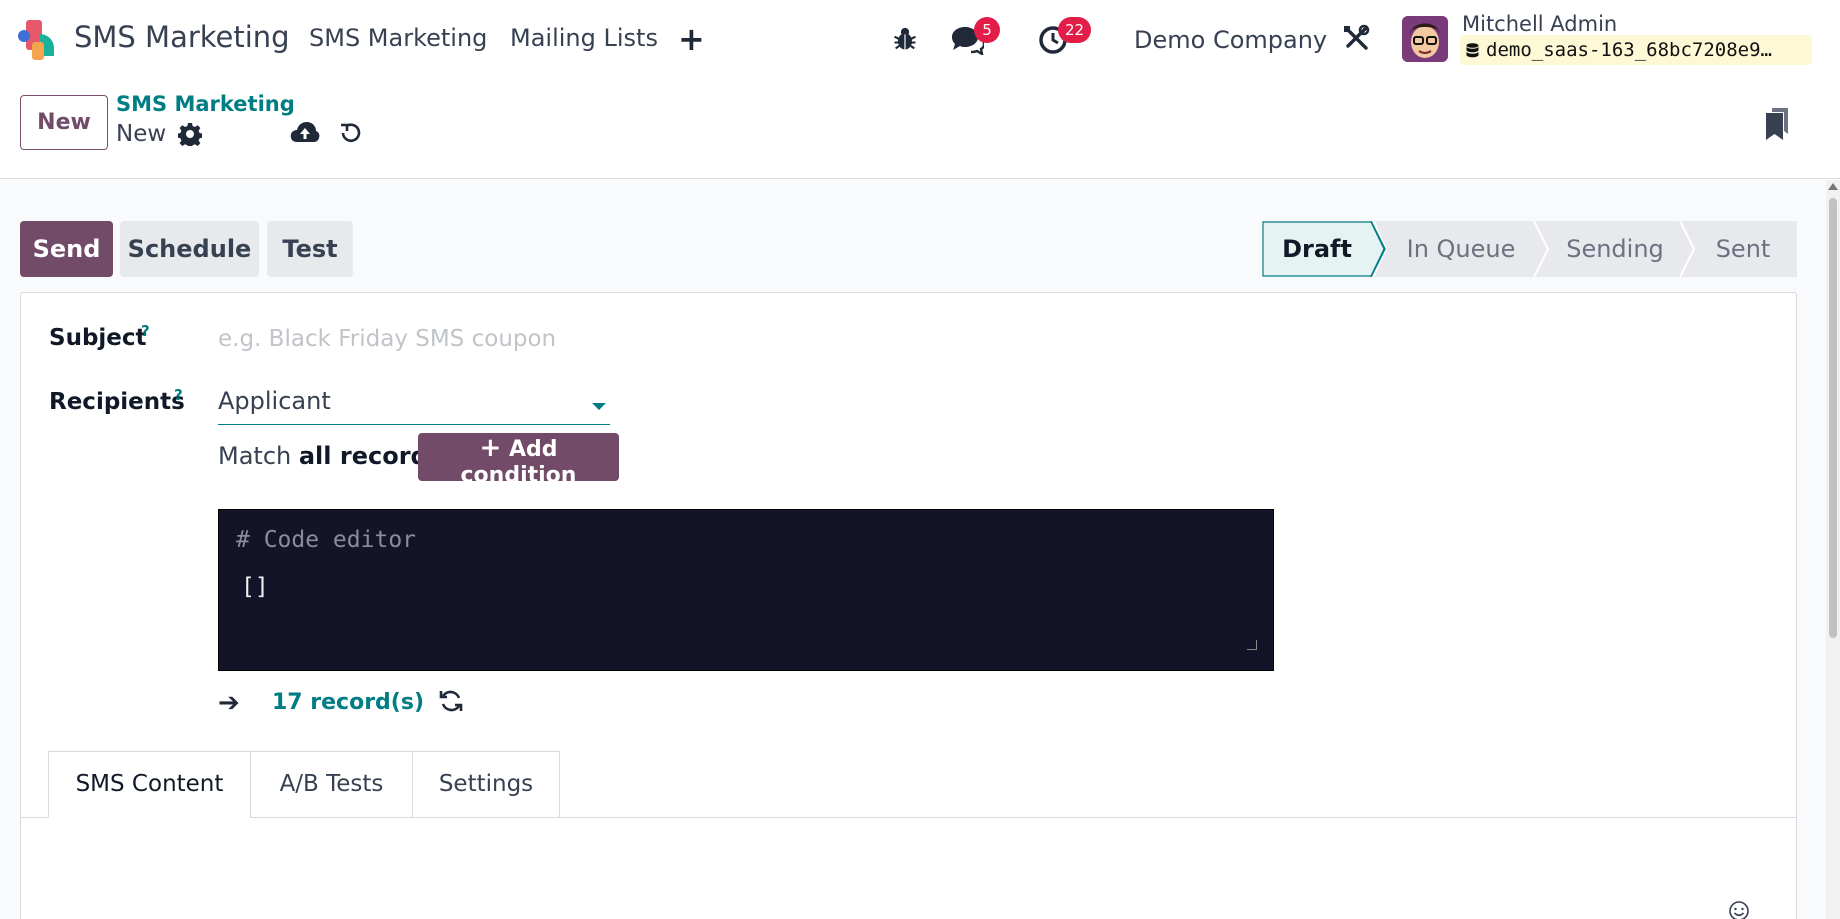 This screenshot has height=919, width=1840. Describe the element at coordinates (330, 456) in the screenshot. I see `domain-match-text: Match all records` at that location.